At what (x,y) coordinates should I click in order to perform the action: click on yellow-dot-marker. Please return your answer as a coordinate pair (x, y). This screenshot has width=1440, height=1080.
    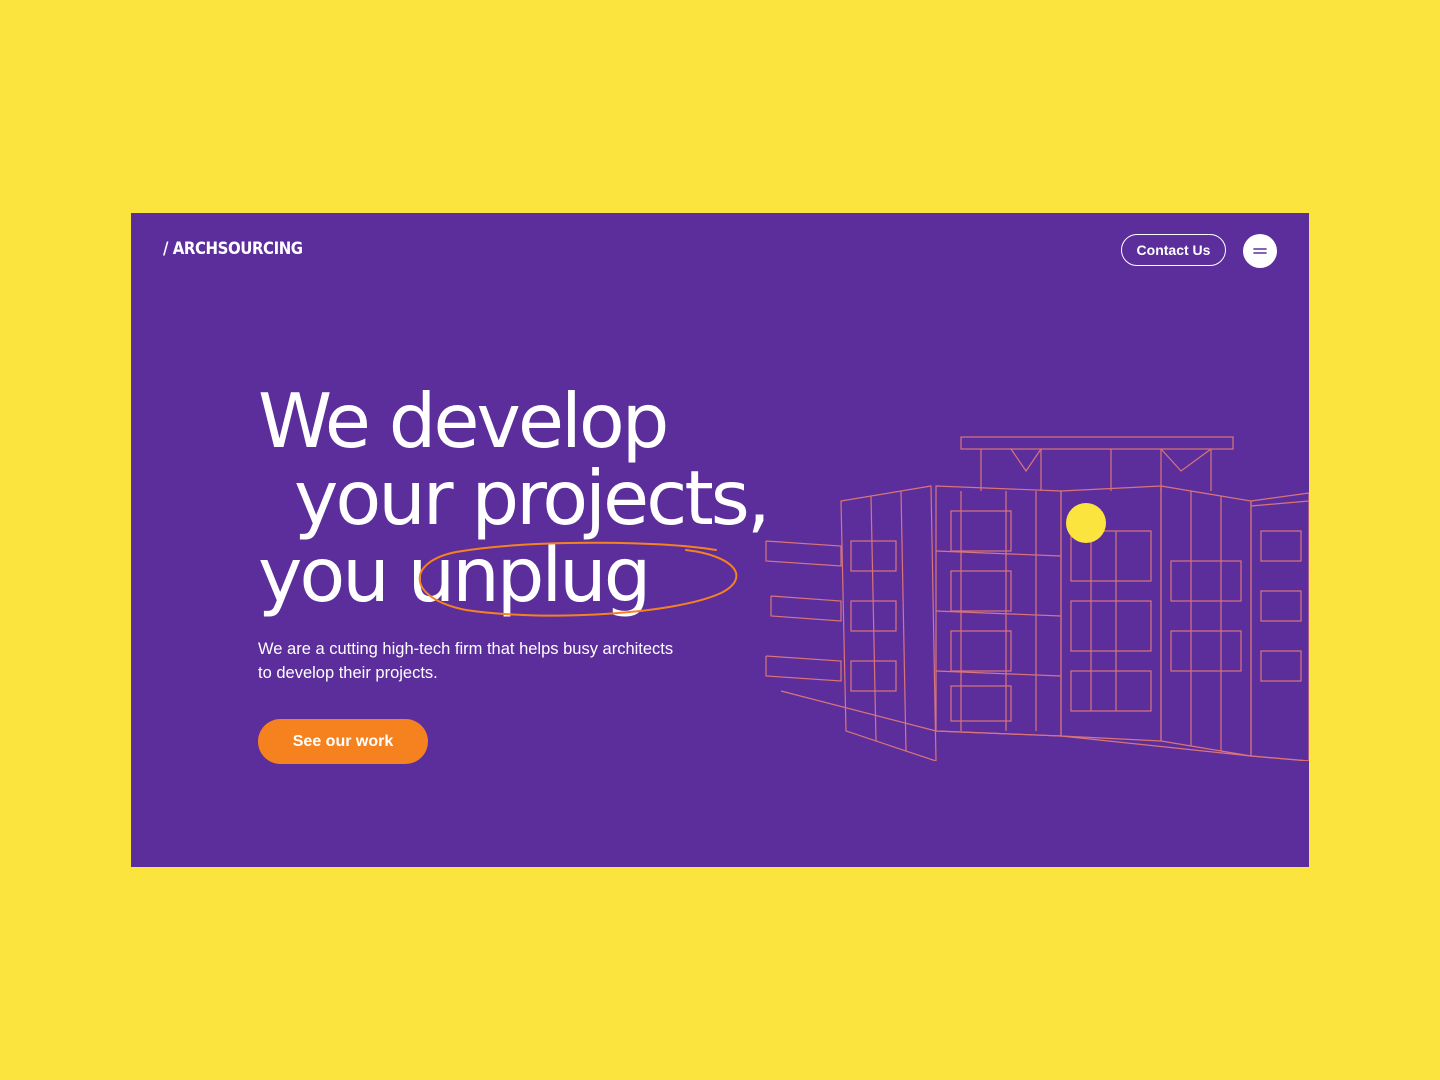
    Looking at the image, I should click on (1086, 523).